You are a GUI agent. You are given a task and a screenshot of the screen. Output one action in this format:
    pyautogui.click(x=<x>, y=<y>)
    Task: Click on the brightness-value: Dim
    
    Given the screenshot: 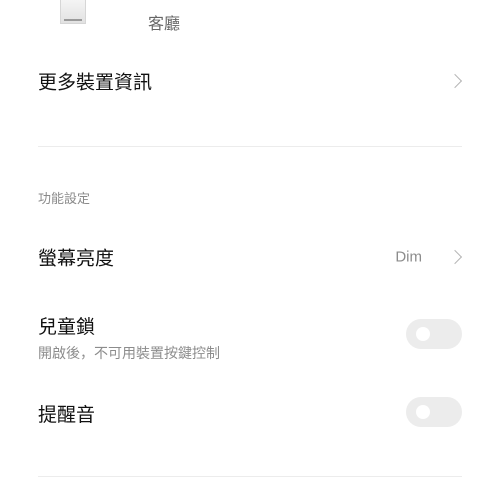 What is the action you would take?
    pyautogui.click(x=408, y=257)
    